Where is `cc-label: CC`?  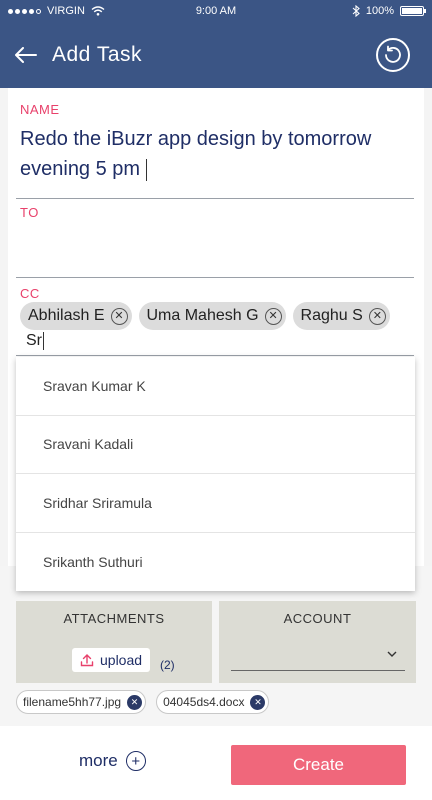
cc-label: CC is located at coordinates (30, 293).